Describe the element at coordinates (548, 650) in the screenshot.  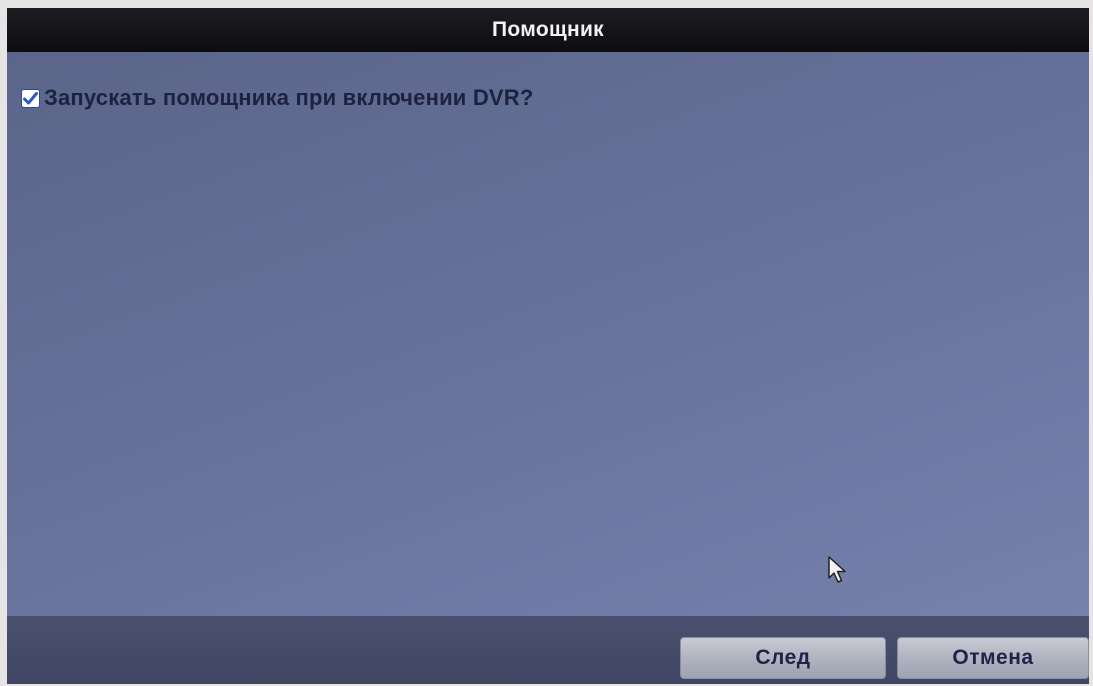
I see `dialog-footer: След Отмена` at that location.